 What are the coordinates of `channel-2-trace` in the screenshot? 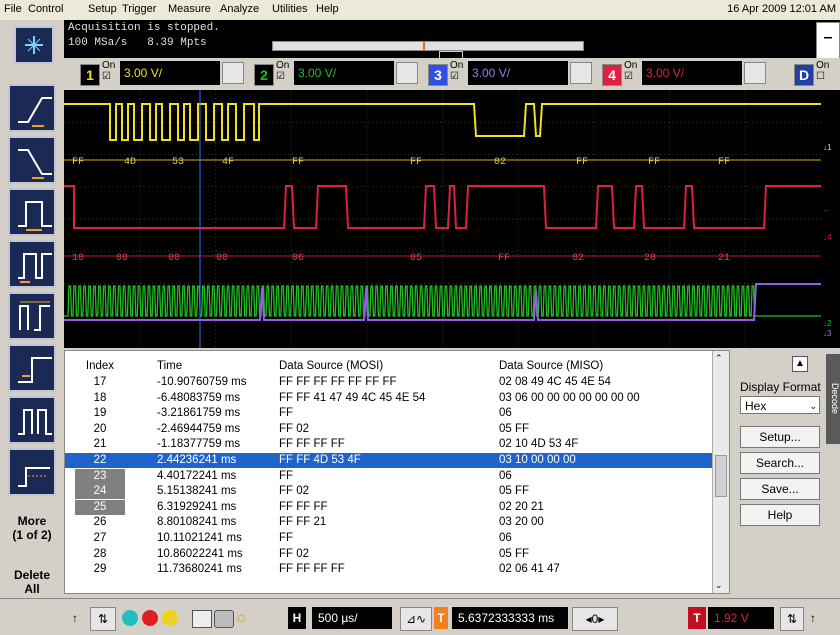 It's located at (442, 301).